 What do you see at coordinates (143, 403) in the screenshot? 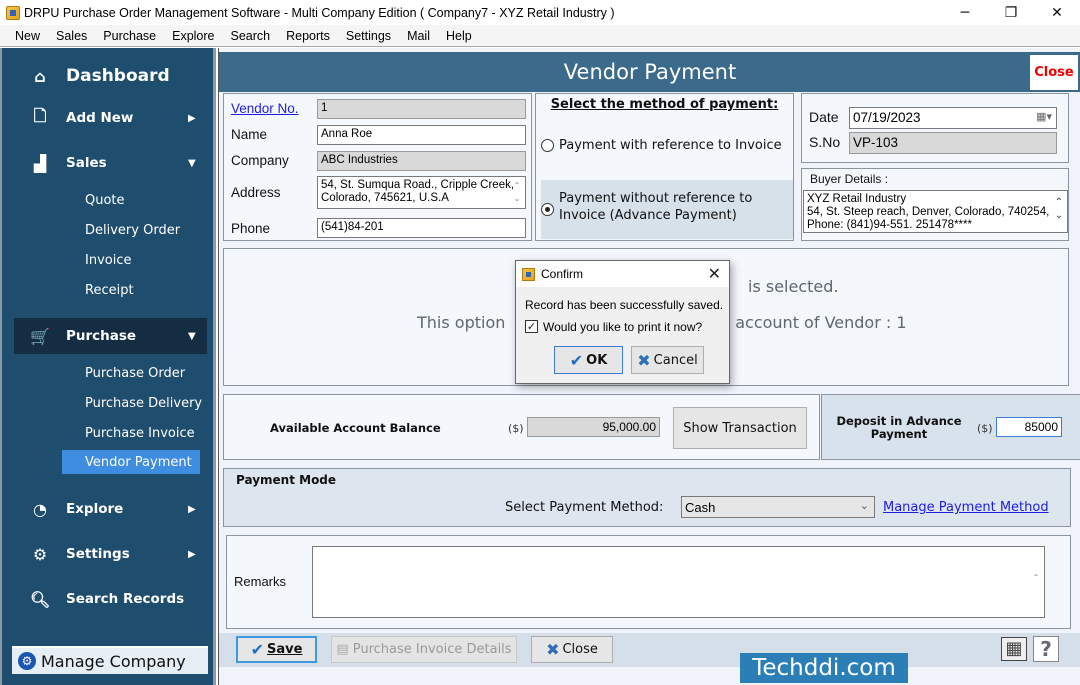
I see `sidebar-item-purchase-delivery: Purchase Delivery` at bounding box center [143, 403].